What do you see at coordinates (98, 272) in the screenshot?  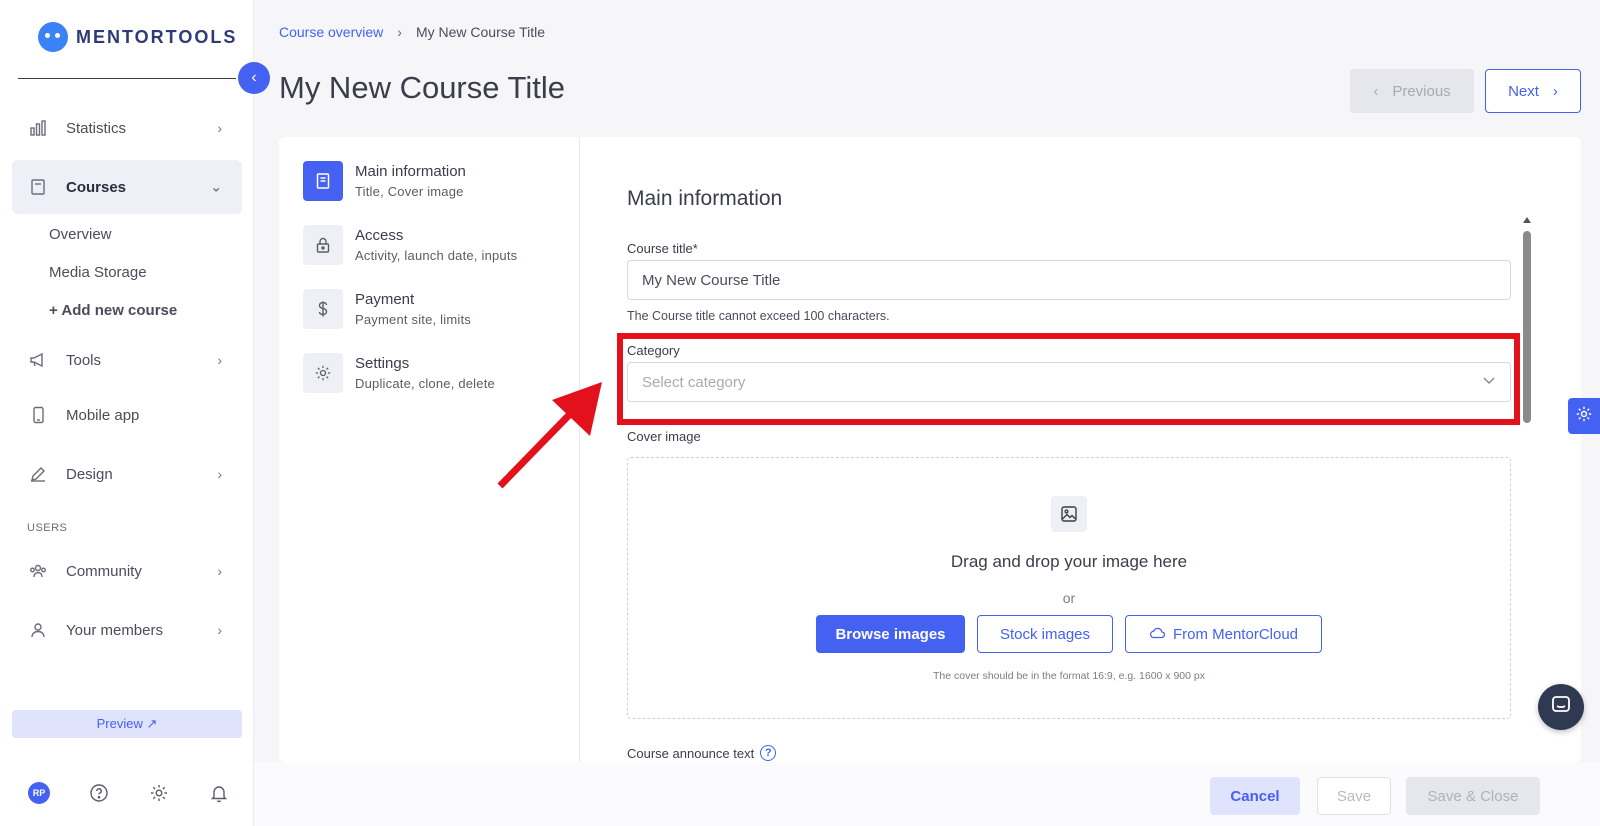 I see `sidebar-subitem-media-storage: Media Storage` at bounding box center [98, 272].